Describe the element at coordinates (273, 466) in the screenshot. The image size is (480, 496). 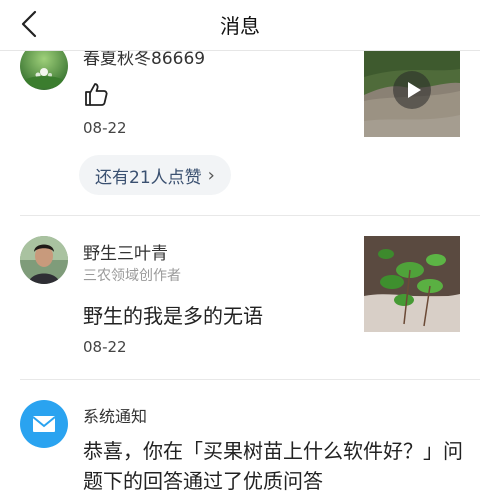
I see `notice-text: 恭喜，你在「买果树苗上什么软件好？」问题下的回答通过了优质问答` at that location.